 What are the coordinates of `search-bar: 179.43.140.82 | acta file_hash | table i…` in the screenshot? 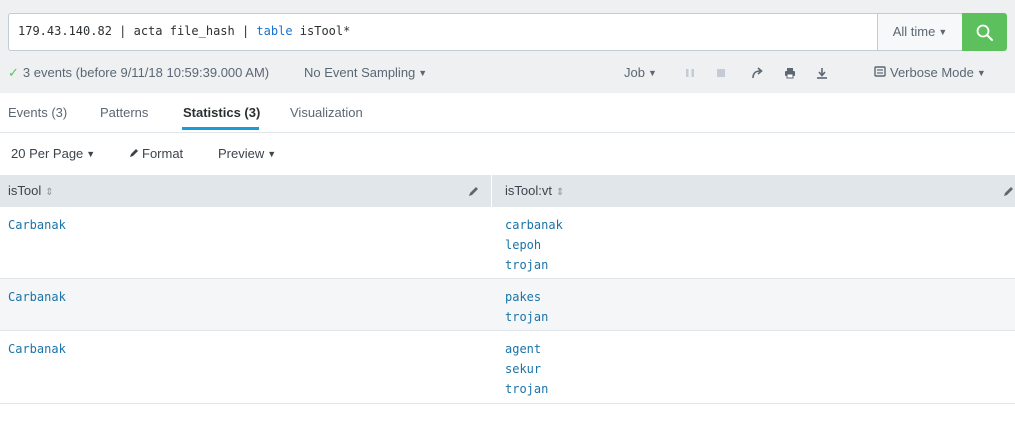 It's located at (507, 32).